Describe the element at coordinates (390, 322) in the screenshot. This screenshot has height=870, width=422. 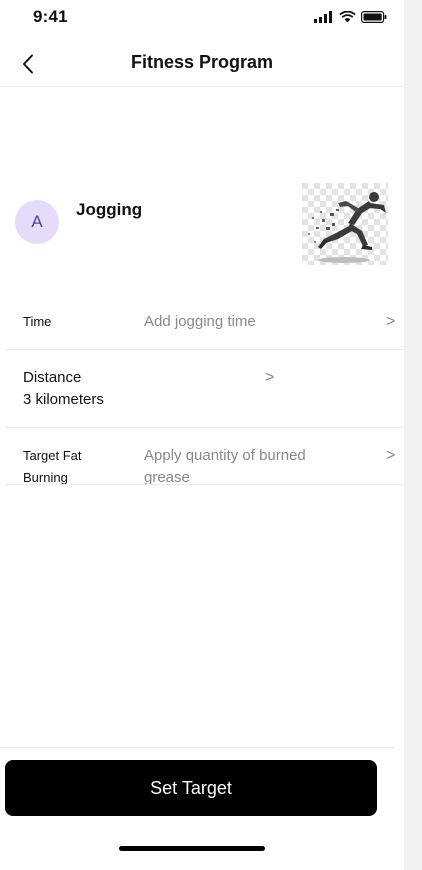
I see `time-chevron-icon: >` at that location.